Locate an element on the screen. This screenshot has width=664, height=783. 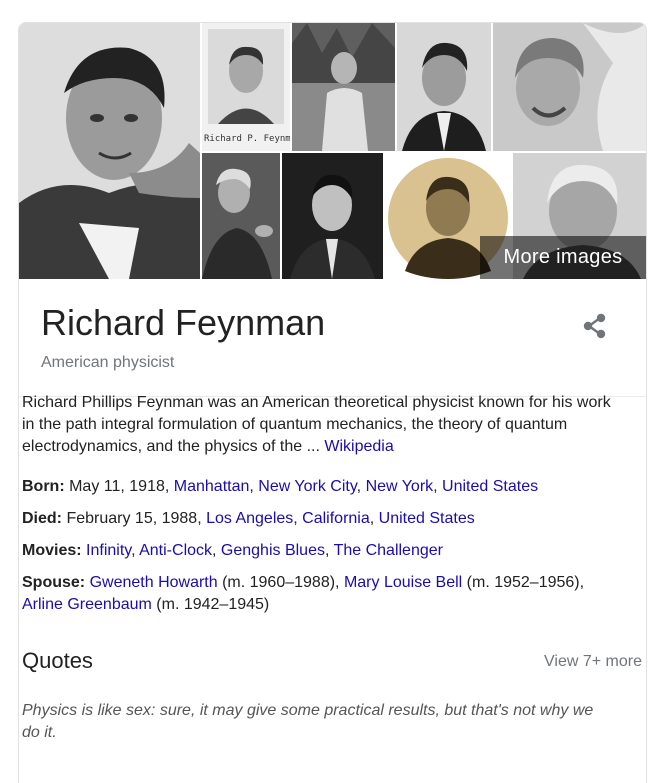
quotes-heading: Quotes is located at coordinates (57, 660).